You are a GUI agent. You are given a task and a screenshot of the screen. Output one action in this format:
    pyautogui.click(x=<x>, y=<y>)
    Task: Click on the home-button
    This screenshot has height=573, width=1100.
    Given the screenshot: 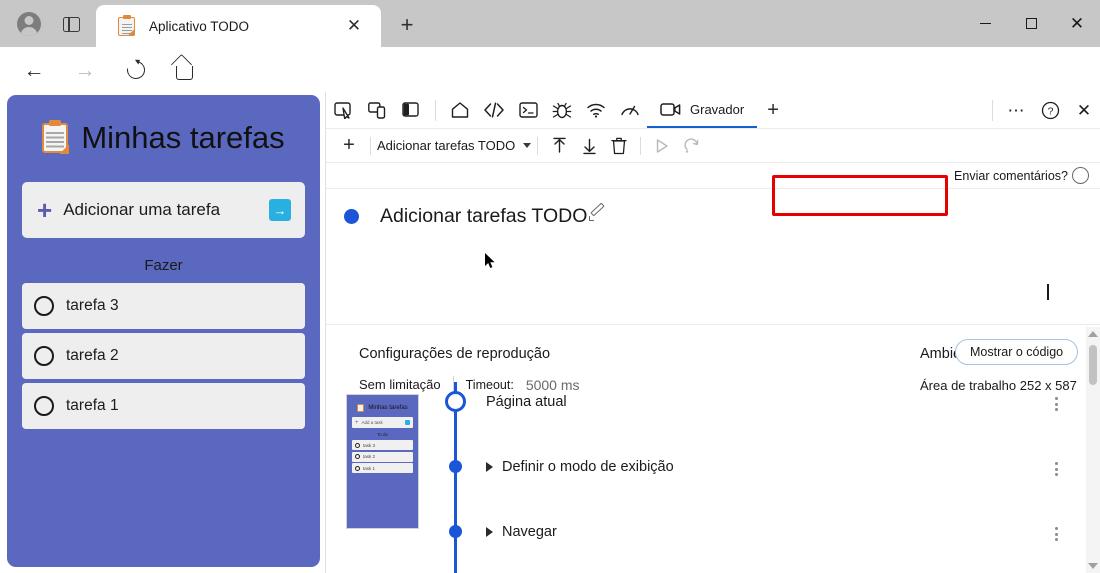 What is the action you would take?
    pyautogui.click(x=184, y=70)
    